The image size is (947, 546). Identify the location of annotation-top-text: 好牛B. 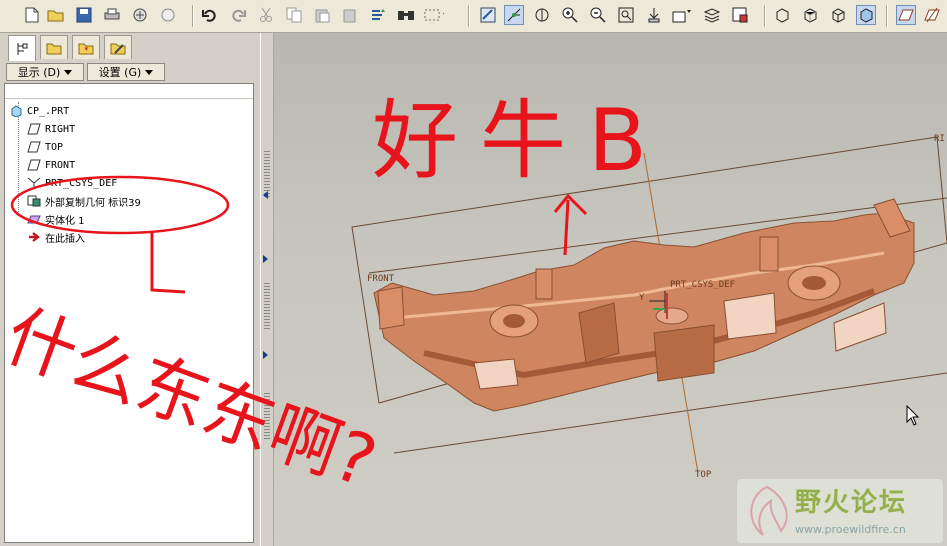
(520, 141).